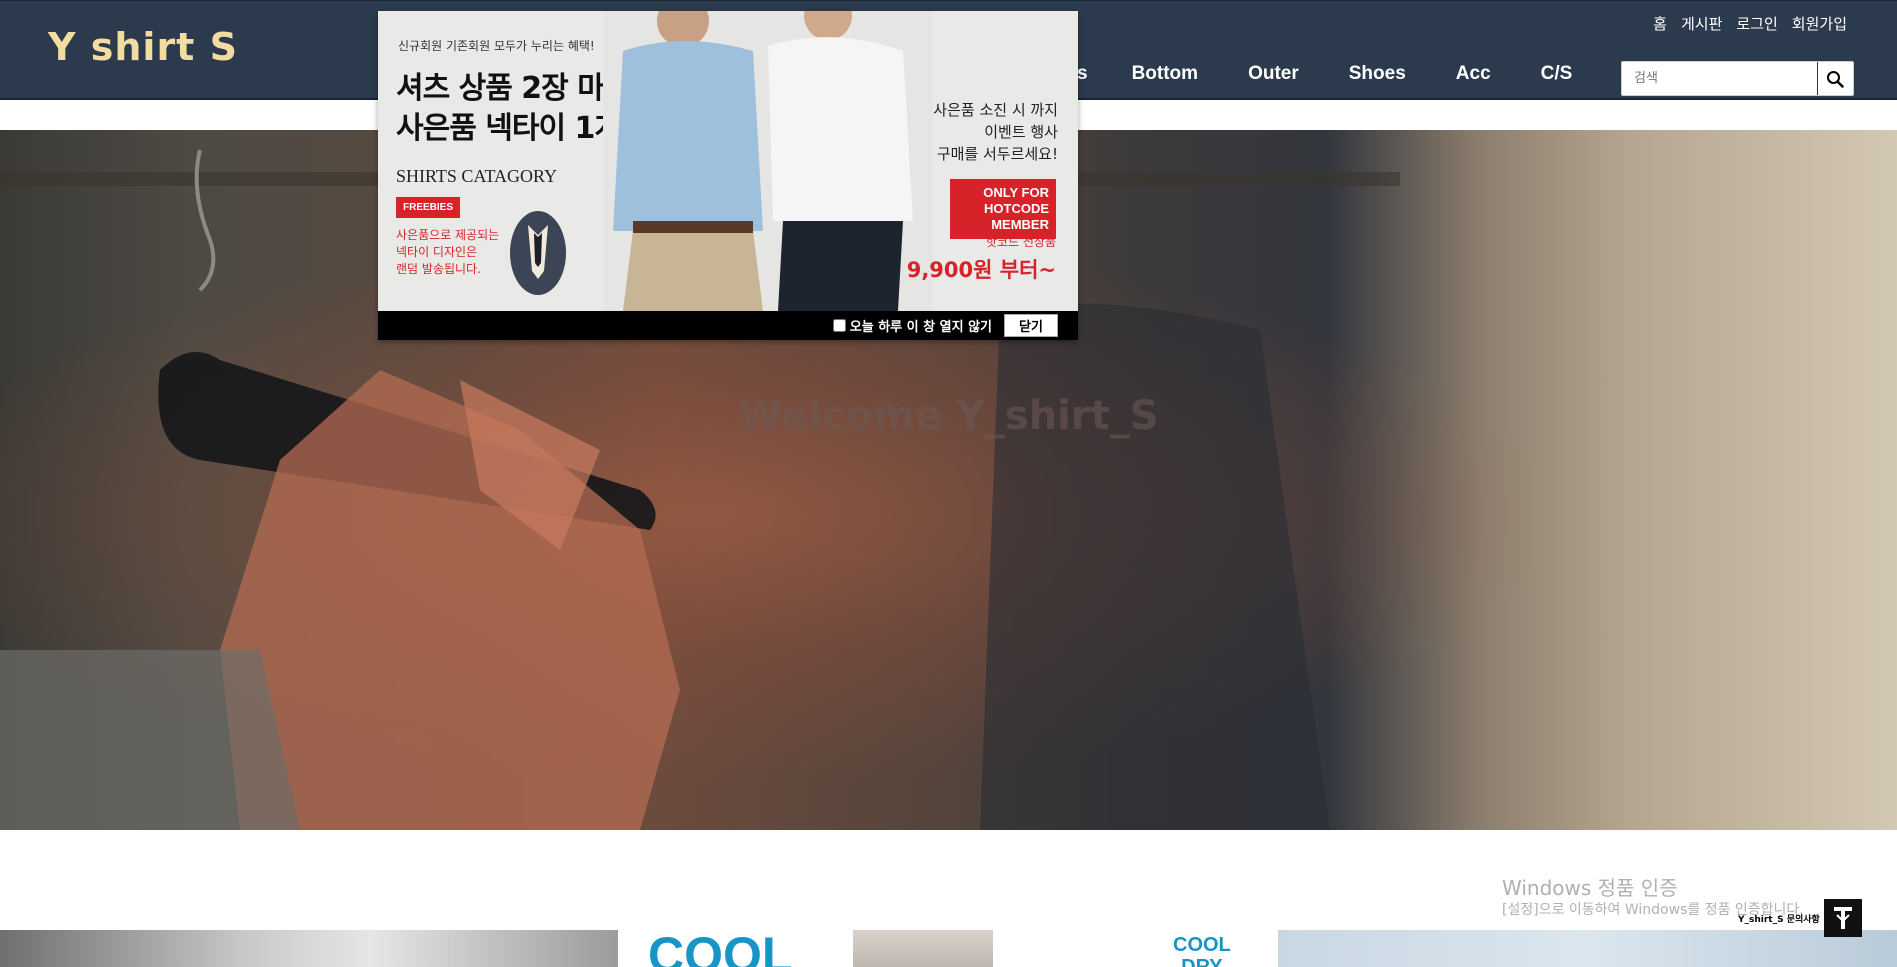  Describe the element at coordinates (1021, 132) in the screenshot. I see `promo-right-line: 이벤트 행사` at that location.